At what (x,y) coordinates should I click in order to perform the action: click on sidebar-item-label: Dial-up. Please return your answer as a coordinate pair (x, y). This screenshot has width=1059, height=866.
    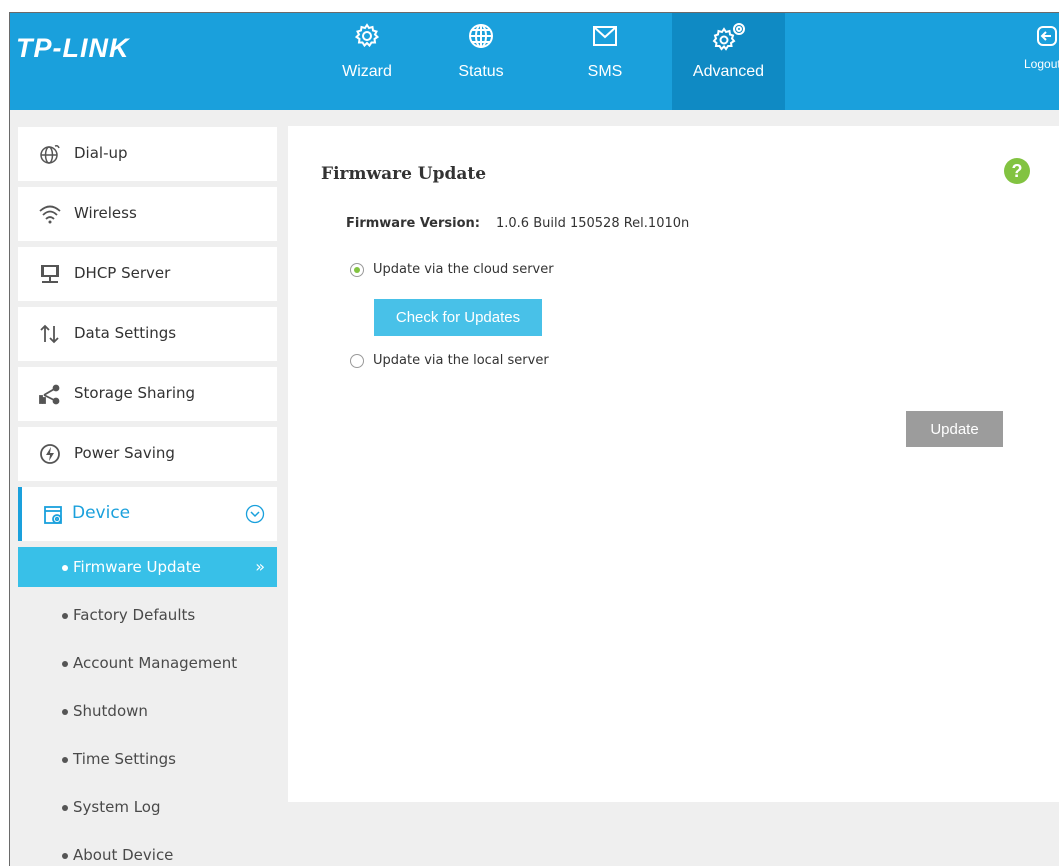
    Looking at the image, I should click on (101, 153).